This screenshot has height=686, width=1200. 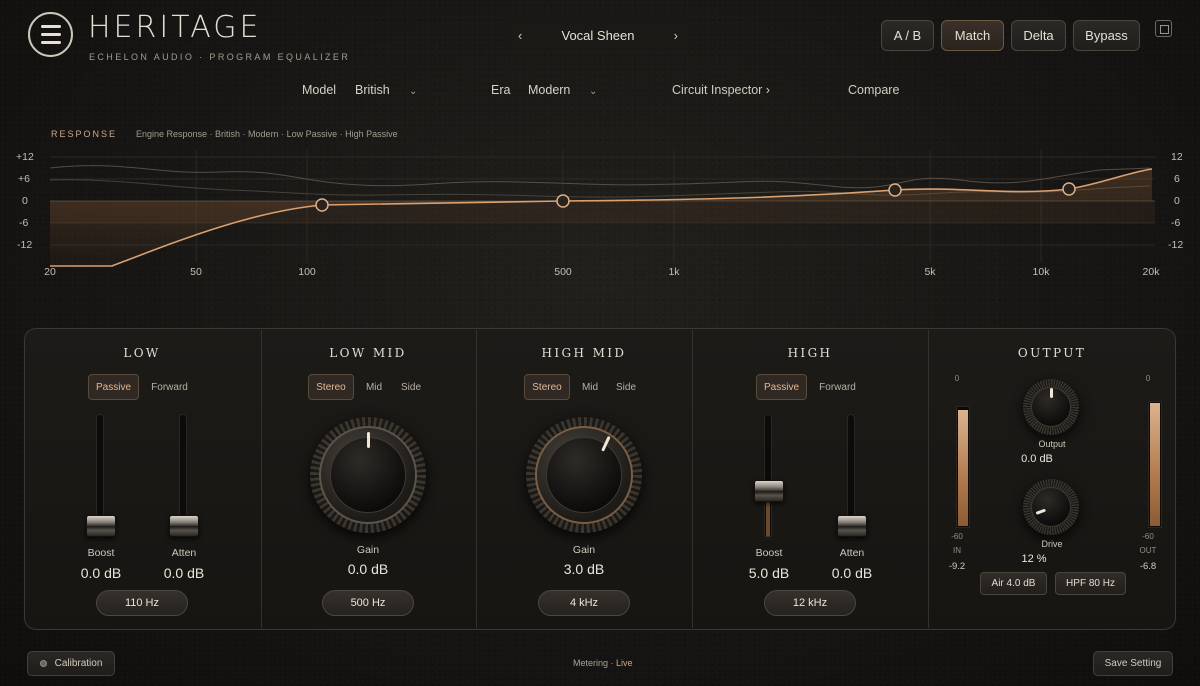 What do you see at coordinates (1041, 272) in the screenshot?
I see `x-tick: 10k` at bounding box center [1041, 272].